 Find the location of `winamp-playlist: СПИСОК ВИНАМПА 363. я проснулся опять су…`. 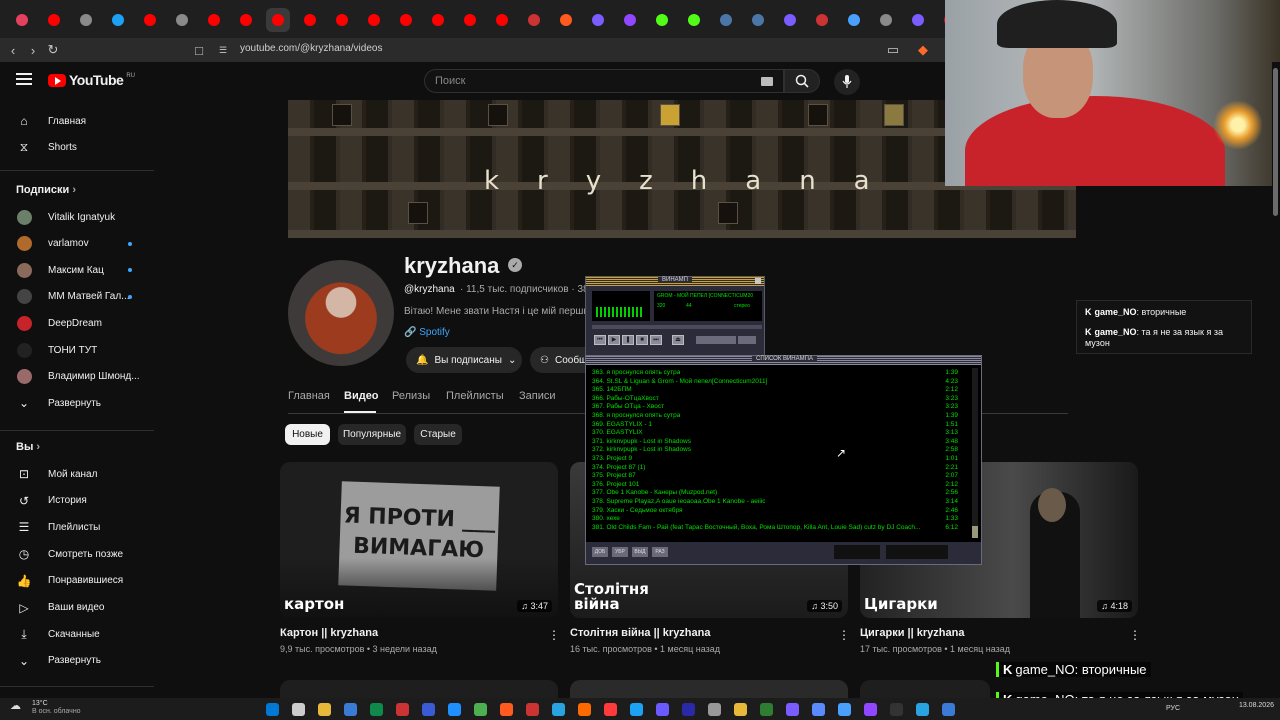

winamp-playlist: СПИСОК ВИНАМПА 363. я проснулся опять су… is located at coordinates (783, 460).